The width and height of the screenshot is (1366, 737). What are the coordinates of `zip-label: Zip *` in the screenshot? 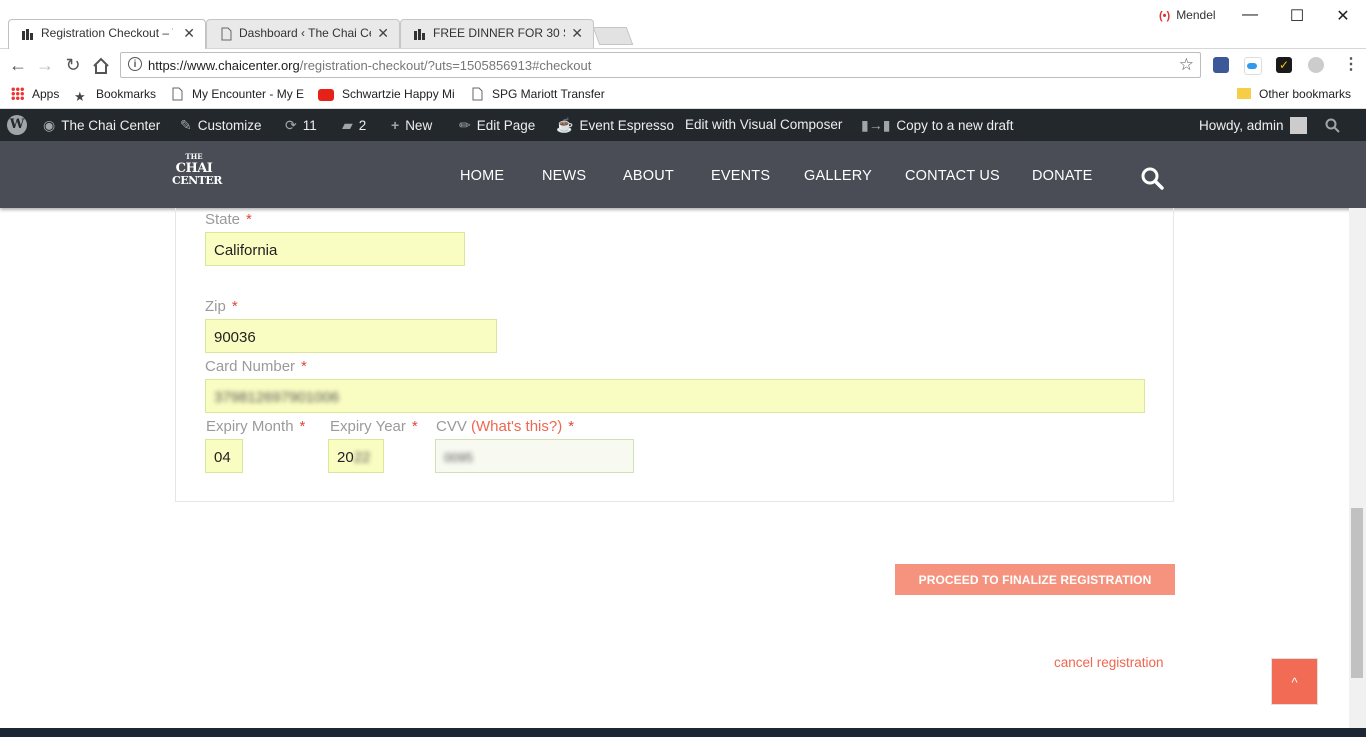 It's located at (221, 306).